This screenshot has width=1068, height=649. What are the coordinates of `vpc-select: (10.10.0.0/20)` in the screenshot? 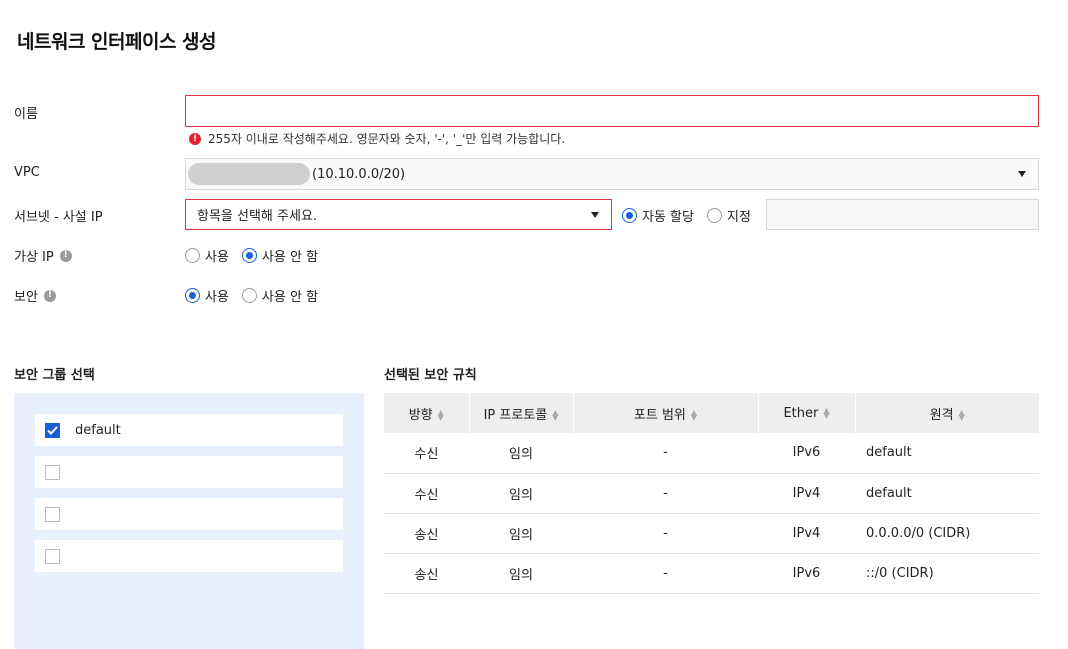 It's located at (612, 174).